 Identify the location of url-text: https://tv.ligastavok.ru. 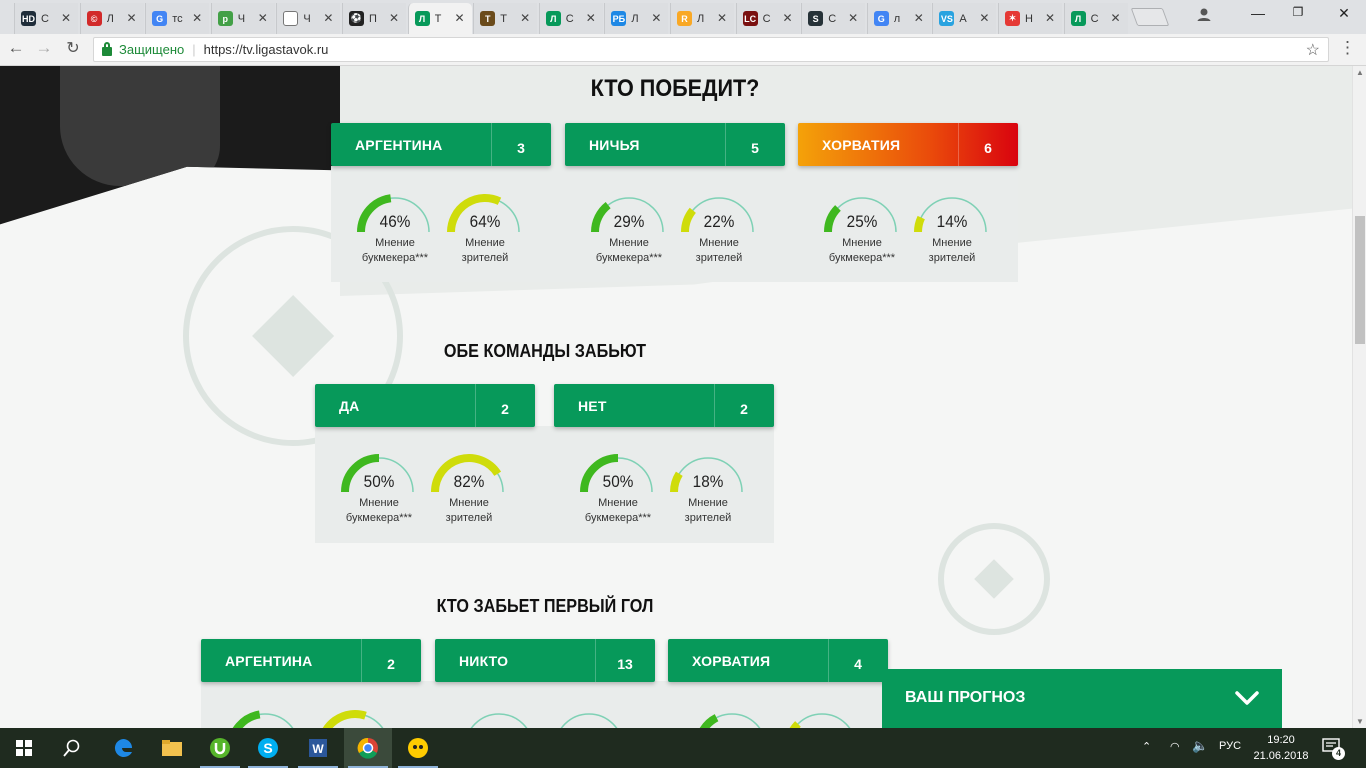
(266, 49).